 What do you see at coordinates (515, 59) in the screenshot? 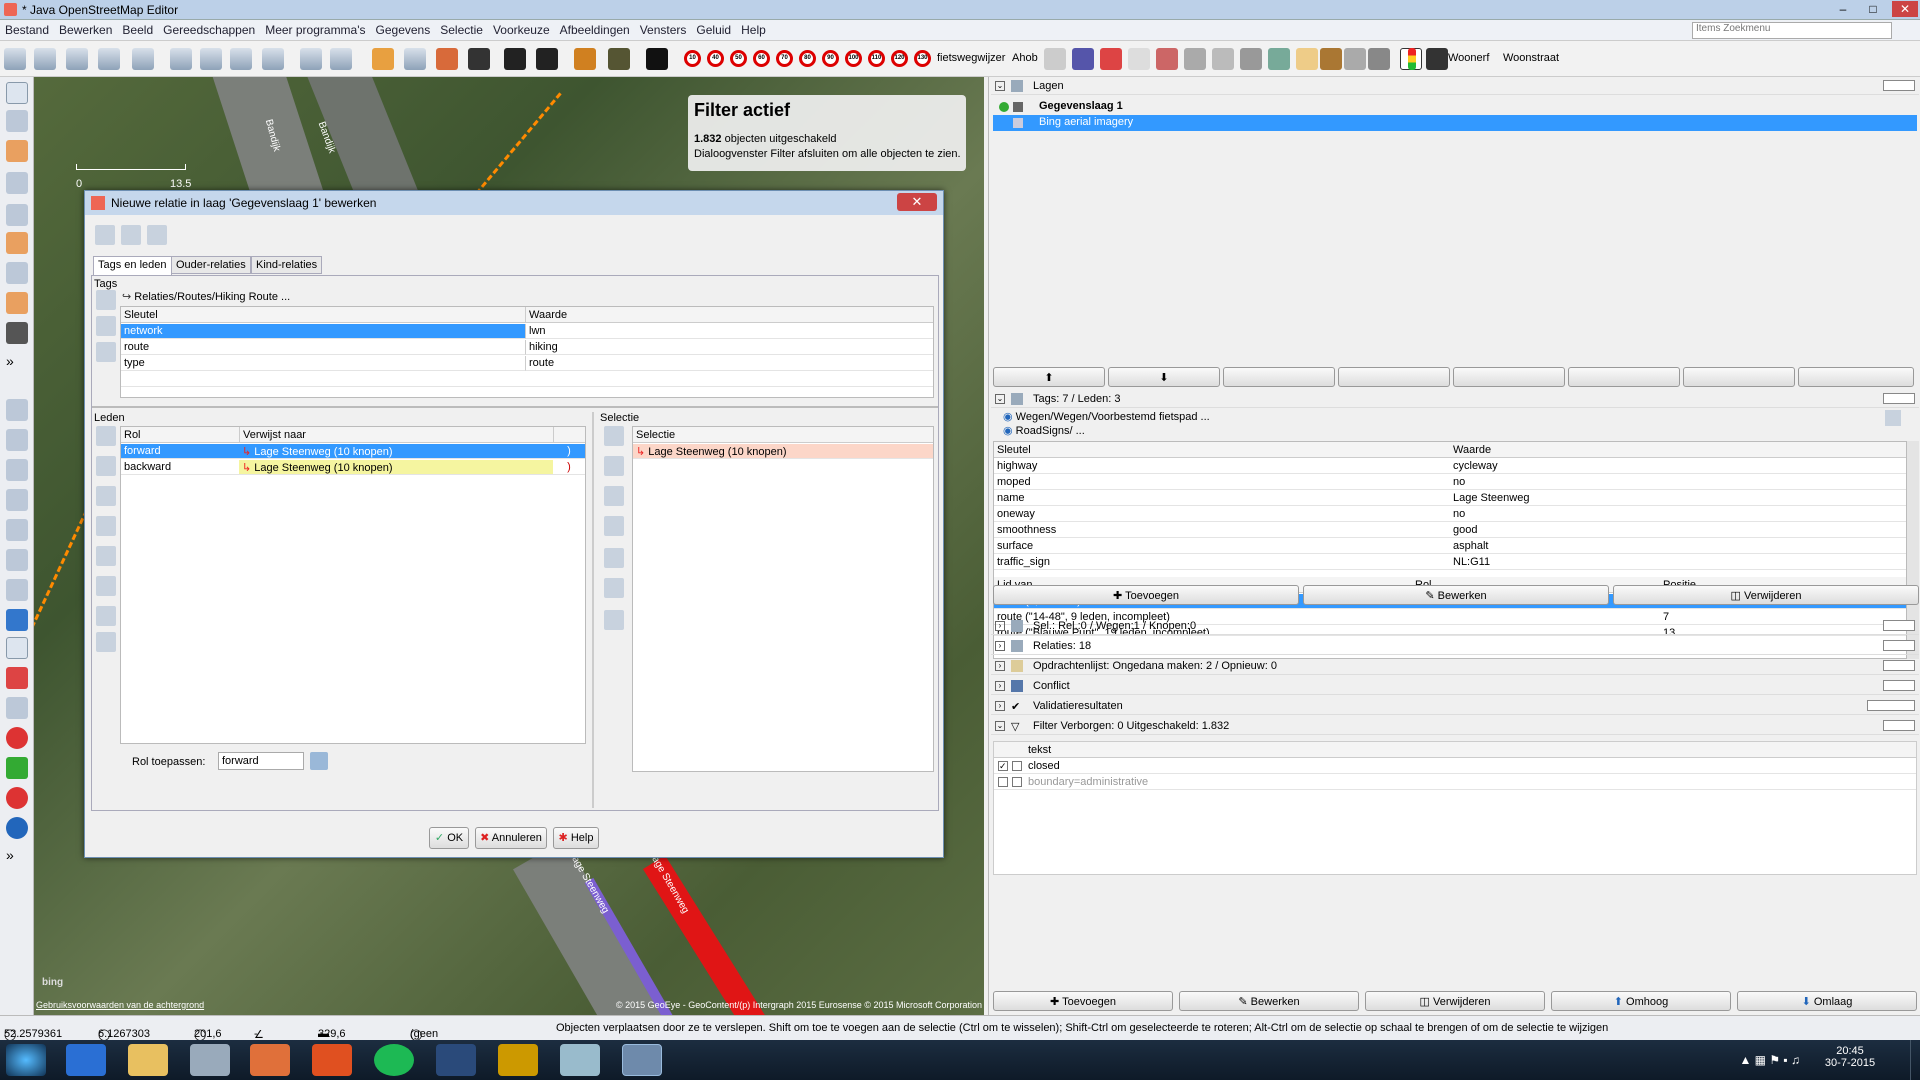
I see `car-icon` at bounding box center [515, 59].